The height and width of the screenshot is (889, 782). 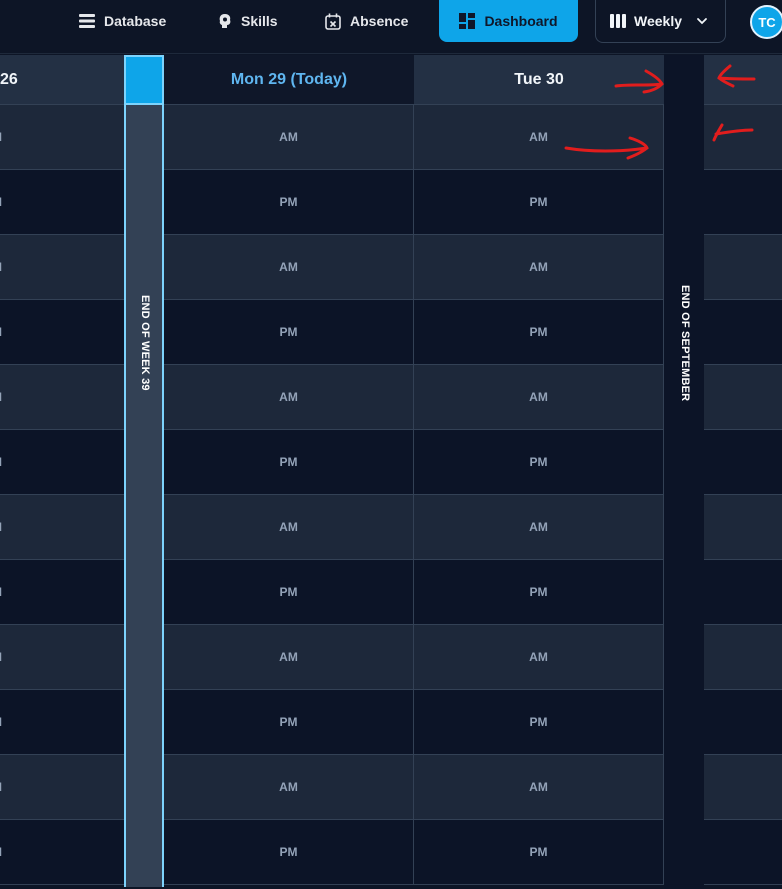 I want to click on nav-dashboard: Dashboard, so click(x=508, y=21).